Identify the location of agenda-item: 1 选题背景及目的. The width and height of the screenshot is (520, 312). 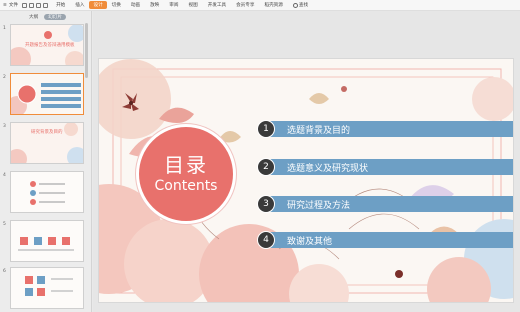
(385, 129).